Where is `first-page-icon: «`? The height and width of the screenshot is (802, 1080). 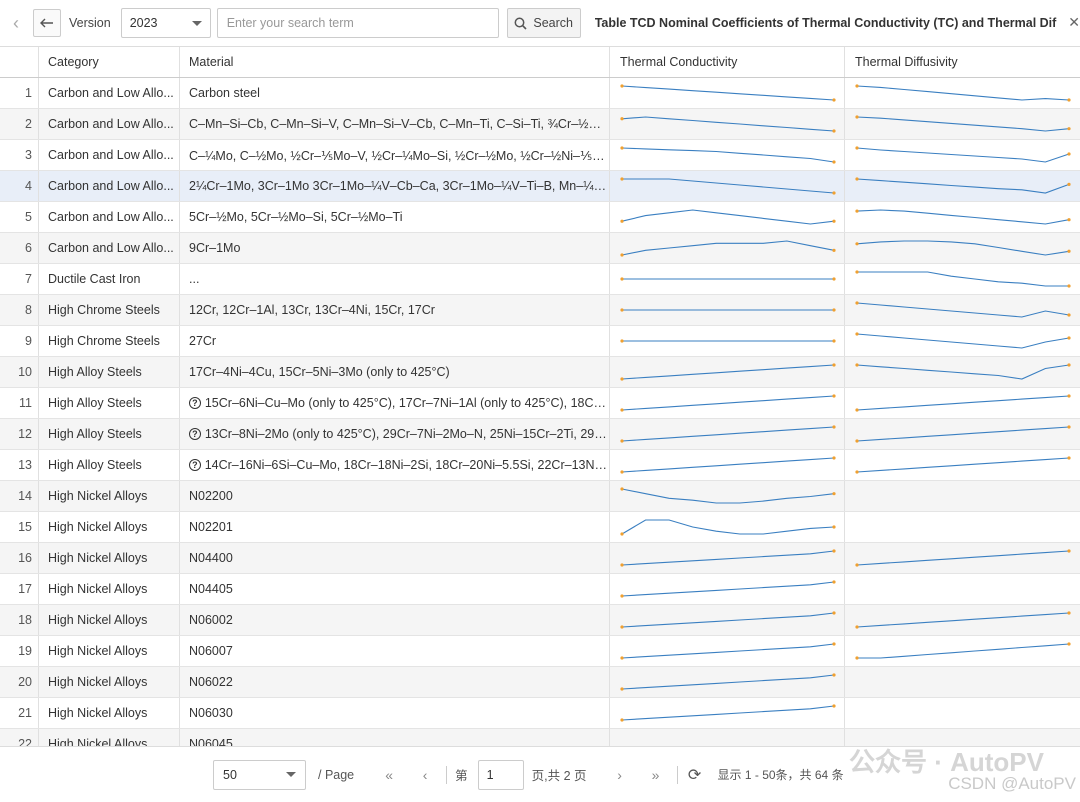 first-page-icon: « is located at coordinates (389, 775).